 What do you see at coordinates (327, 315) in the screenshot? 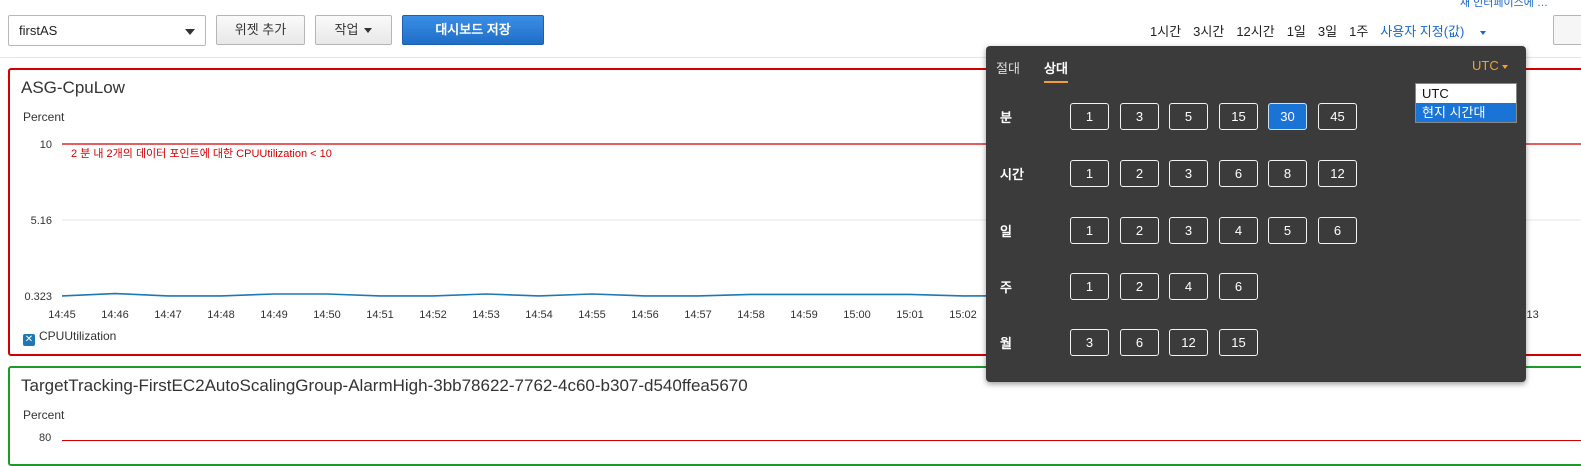
I see `x-tick-label: 14:50` at bounding box center [327, 315].